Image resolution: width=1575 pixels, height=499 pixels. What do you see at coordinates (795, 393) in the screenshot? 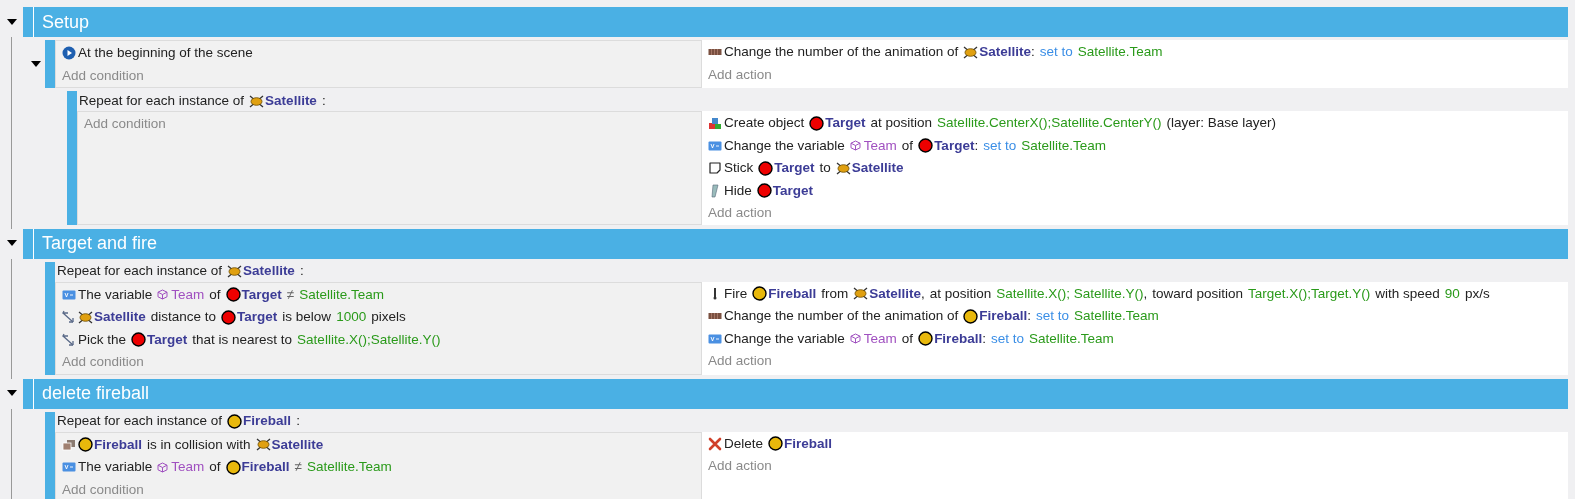
I see `group-header: delete fireball` at bounding box center [795, 393].